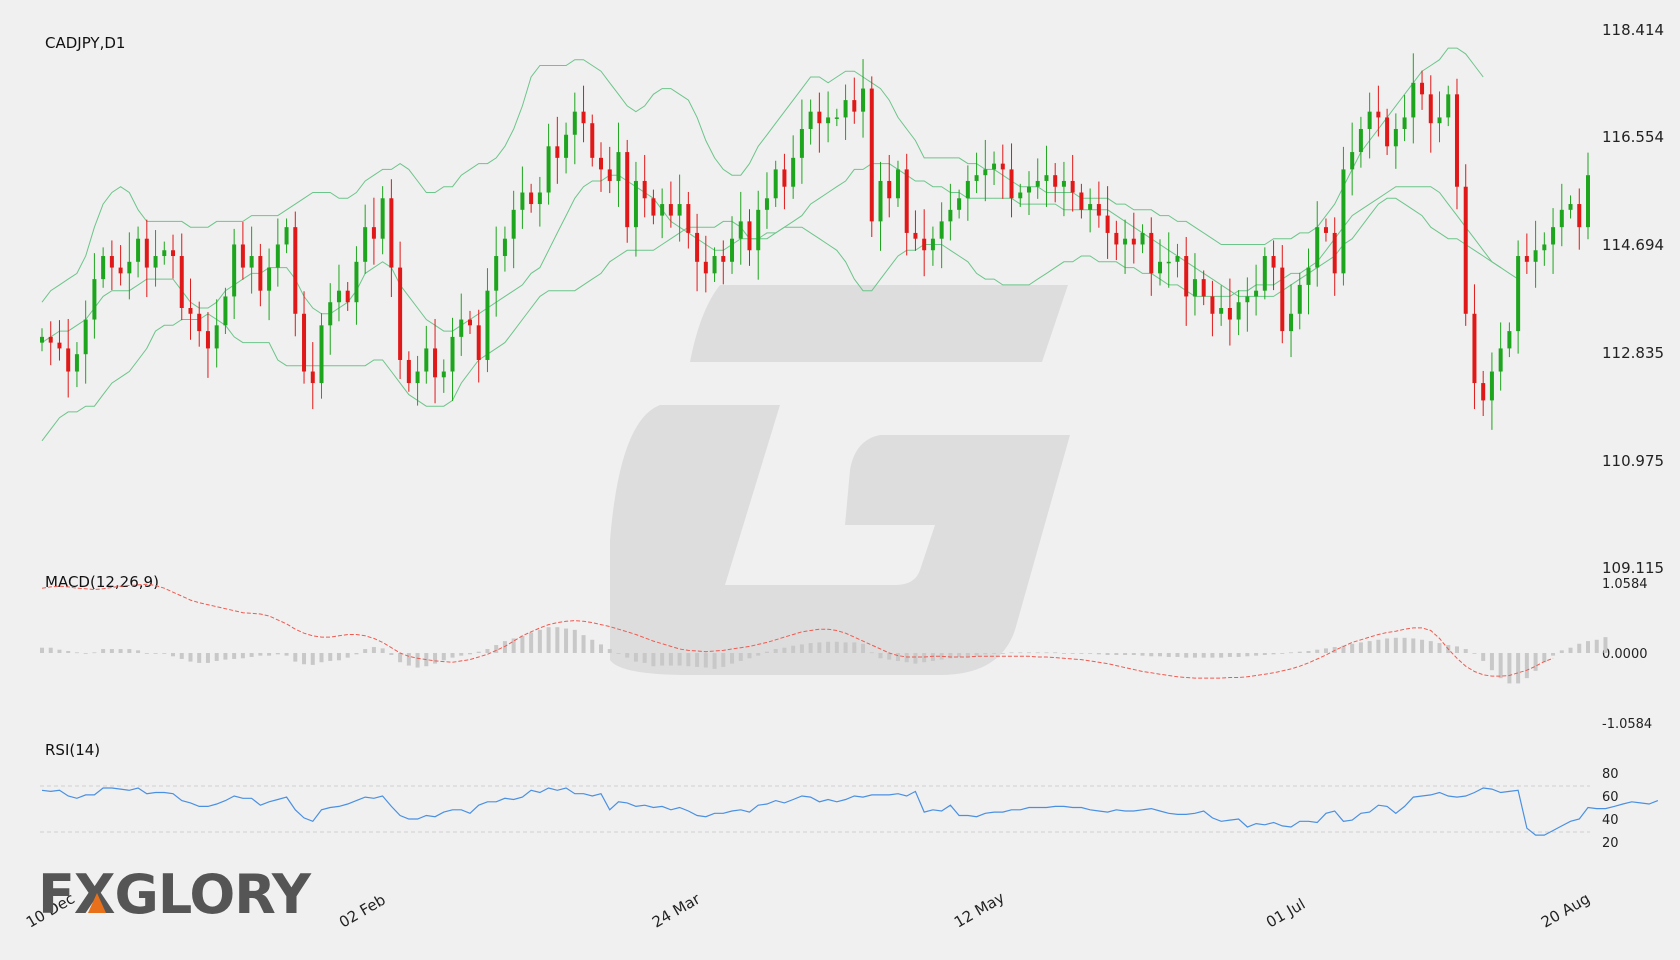 The image size is (1680, 960). I want to click on macd-y-tick: 1.0584, so click(1625, 584).